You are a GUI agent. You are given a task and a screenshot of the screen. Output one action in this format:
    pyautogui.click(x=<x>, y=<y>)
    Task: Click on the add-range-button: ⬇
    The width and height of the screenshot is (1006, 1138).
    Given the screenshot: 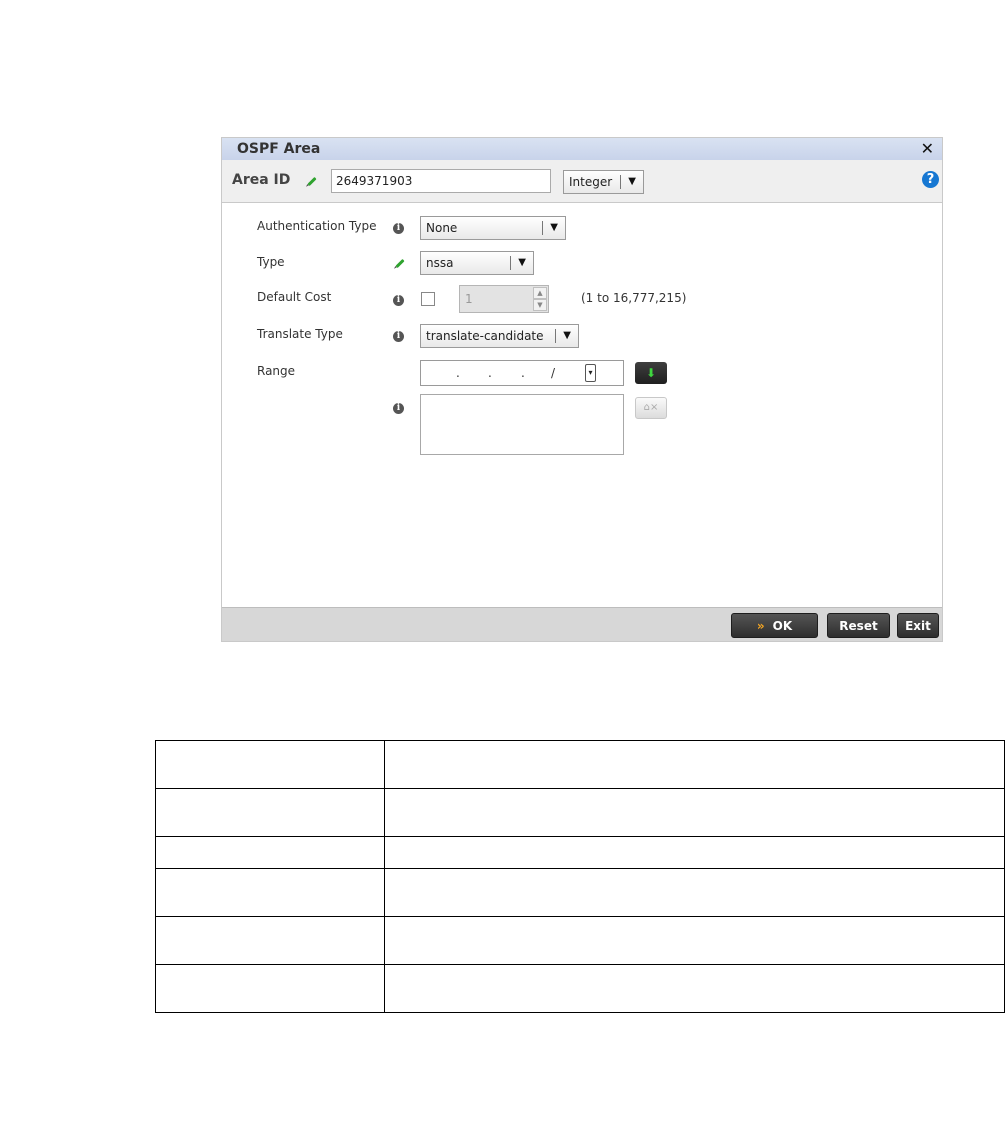 What is the action you would take?
    pyautogui.click(x=651, y=373)
    